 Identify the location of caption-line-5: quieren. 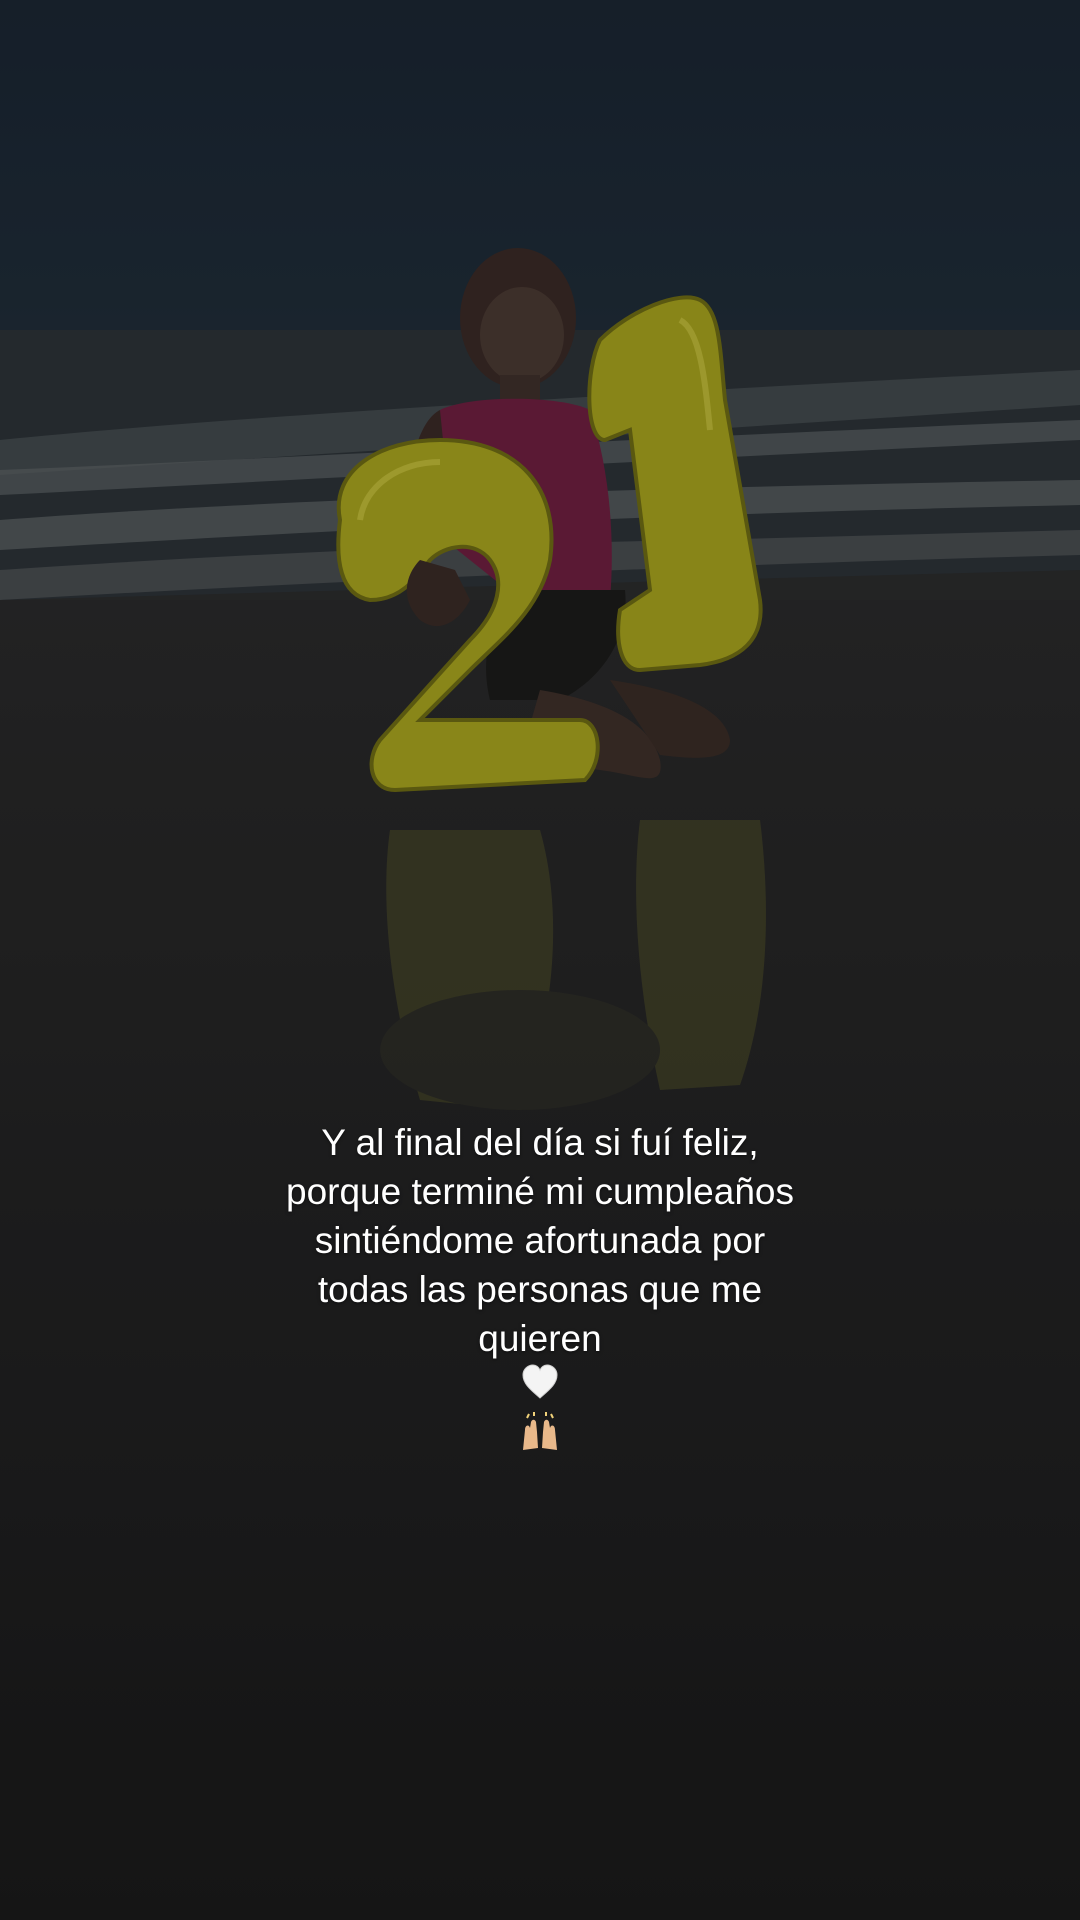
(540, 1389).